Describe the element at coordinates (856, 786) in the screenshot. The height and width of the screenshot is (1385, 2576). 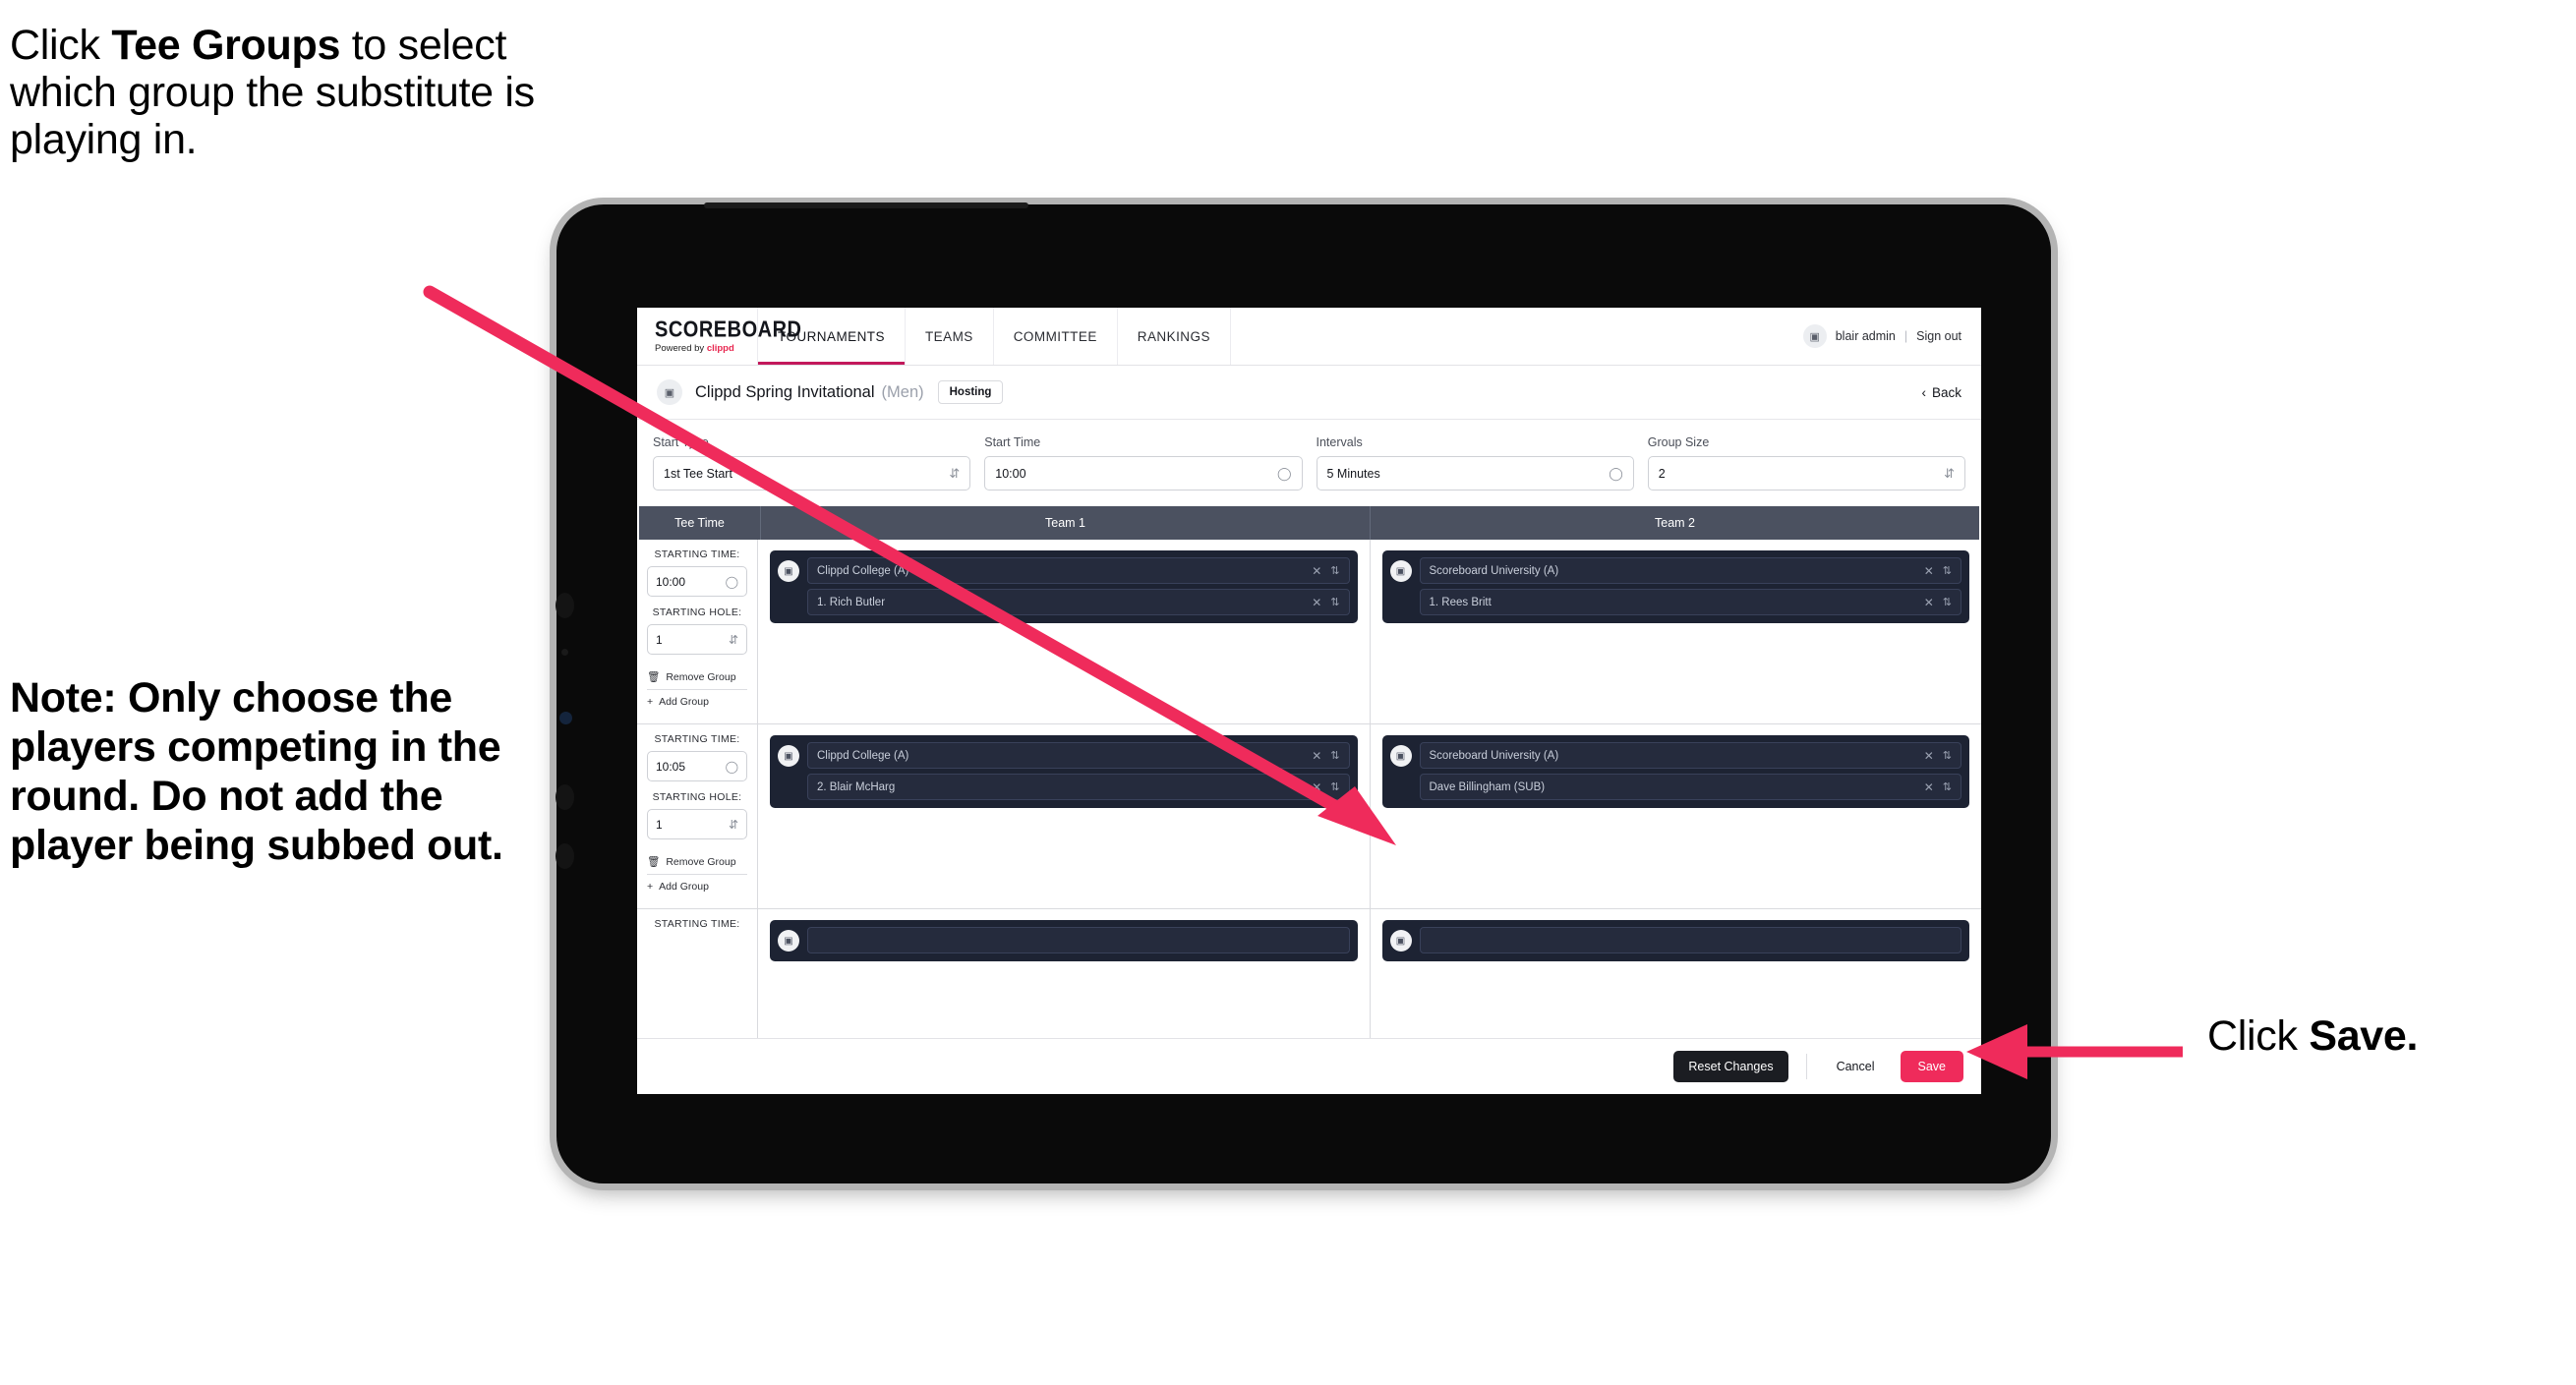
I see `player-name: 2. Blair McHarg` at that location.